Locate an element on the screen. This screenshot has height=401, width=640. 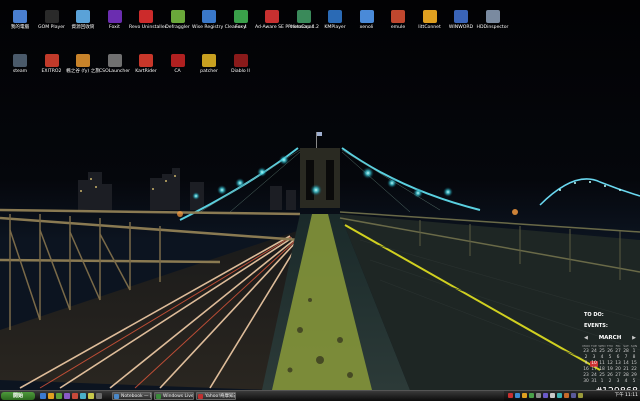
tray-update-icon is located at coordinates (524, 395).